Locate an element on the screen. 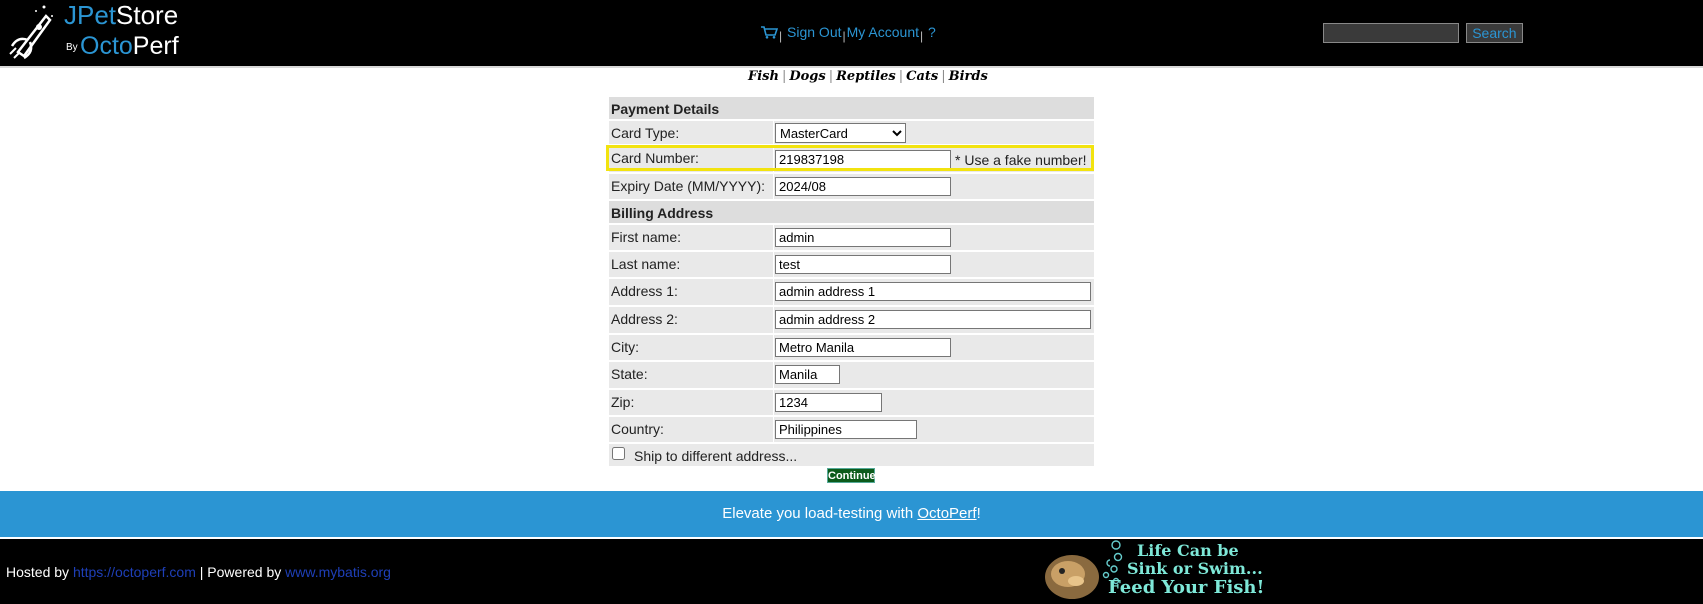 Image resolution: width=1703 pixels, height=604 pixels. expiry-field is located at coordinates (863, 186).